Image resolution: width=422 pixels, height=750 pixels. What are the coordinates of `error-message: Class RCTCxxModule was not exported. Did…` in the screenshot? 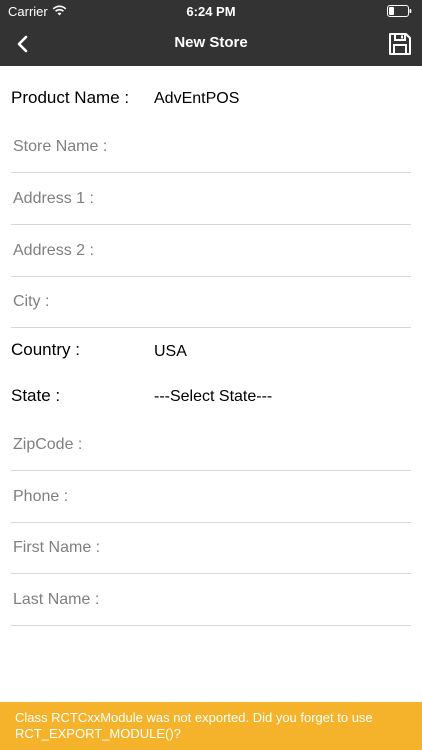 It's located at (194, 725).